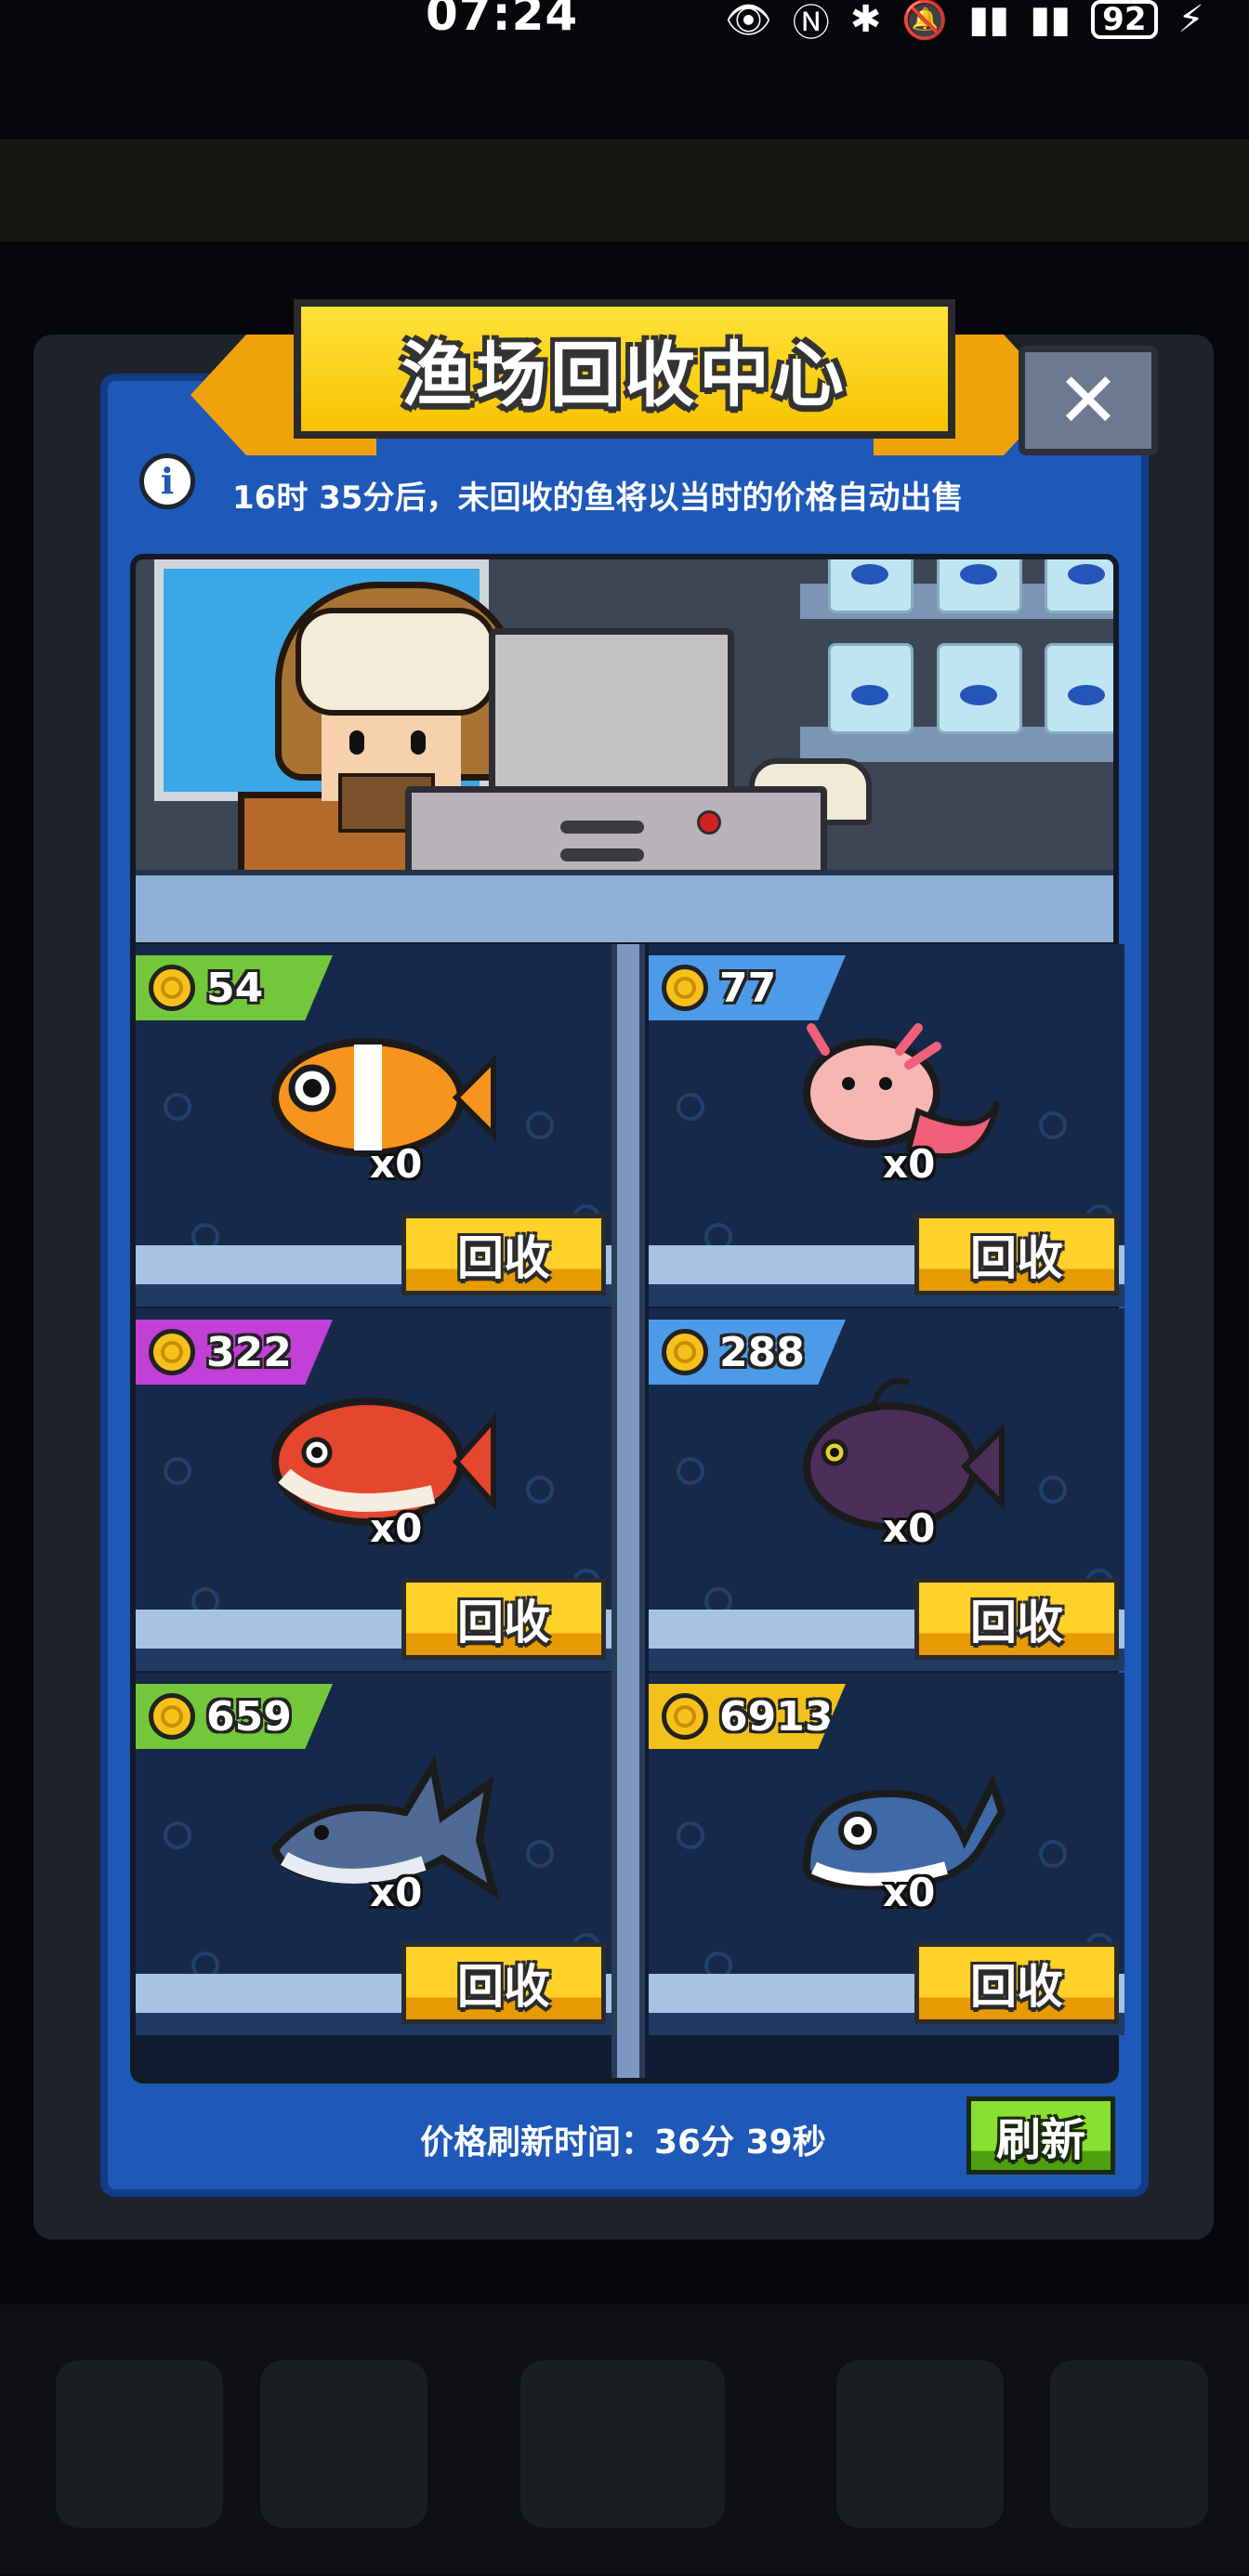  What do you see at coordinates (624, 190) in the screenshot?
I see `background-resource-bar` at bounding box center [624, 190].